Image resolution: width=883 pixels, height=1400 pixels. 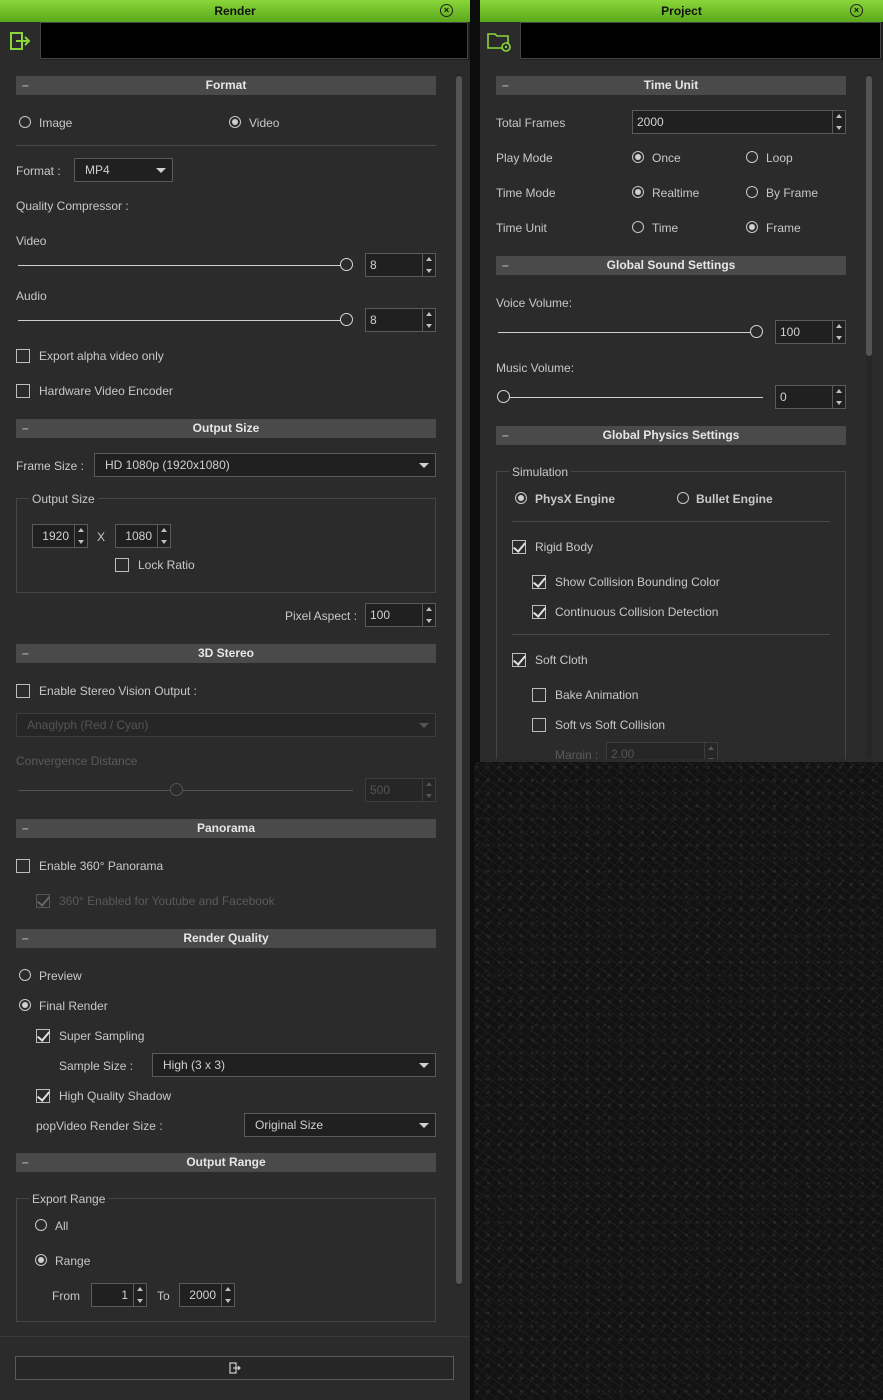 What do you see at coordinates (20, 41) in the screenshot?
I see `render-tab` at bounding box center [20, 41].